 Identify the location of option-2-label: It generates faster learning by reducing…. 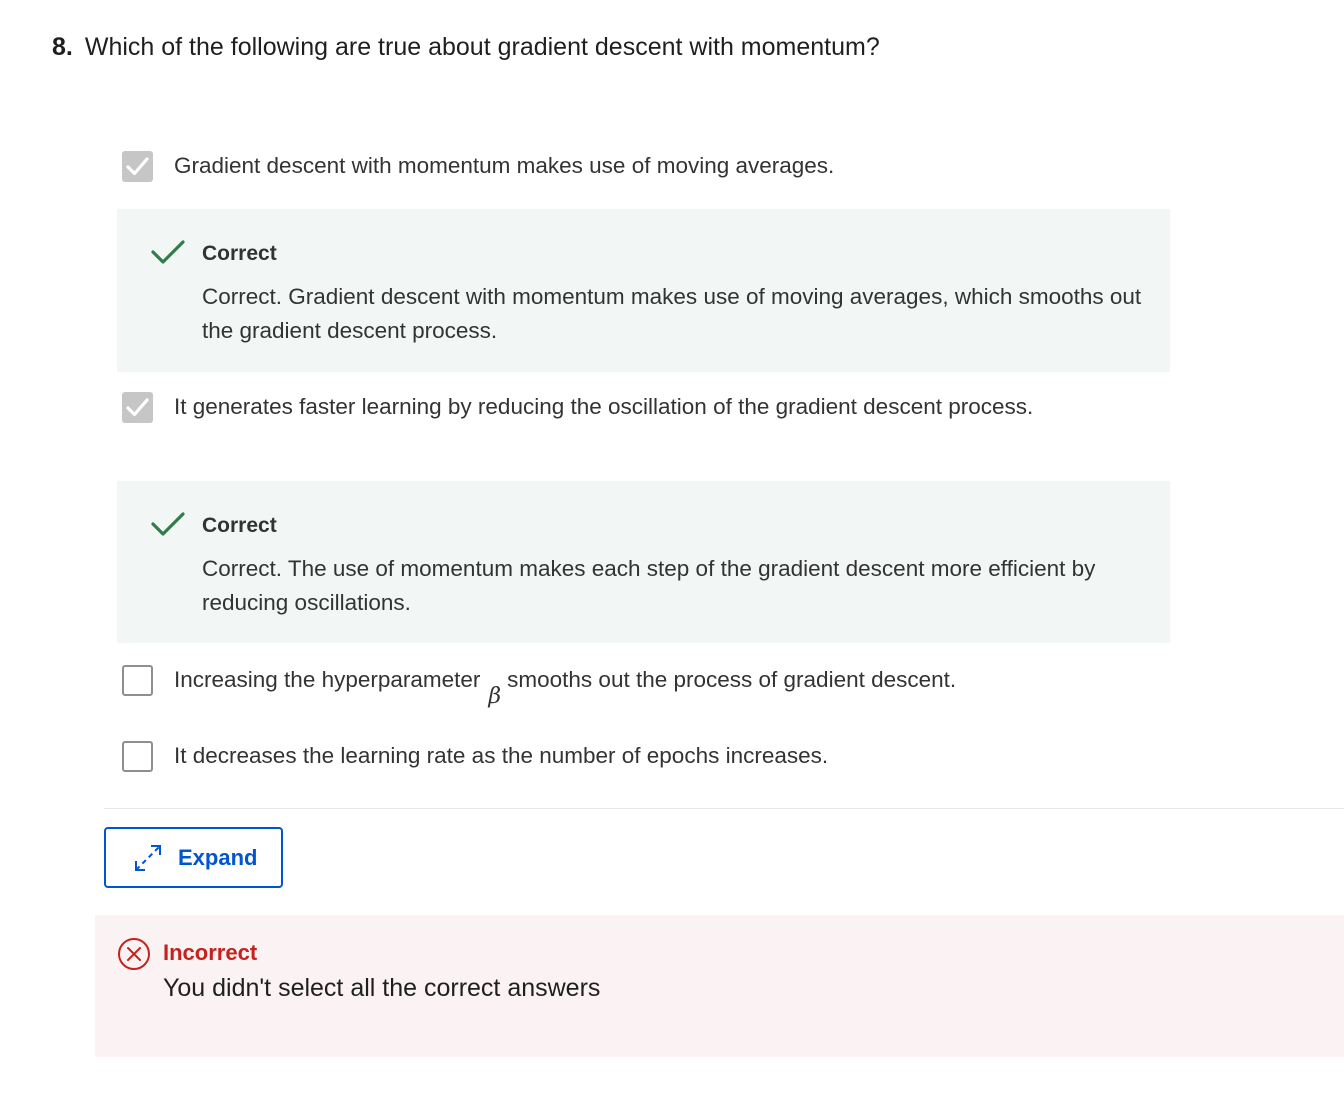
(604, 406).